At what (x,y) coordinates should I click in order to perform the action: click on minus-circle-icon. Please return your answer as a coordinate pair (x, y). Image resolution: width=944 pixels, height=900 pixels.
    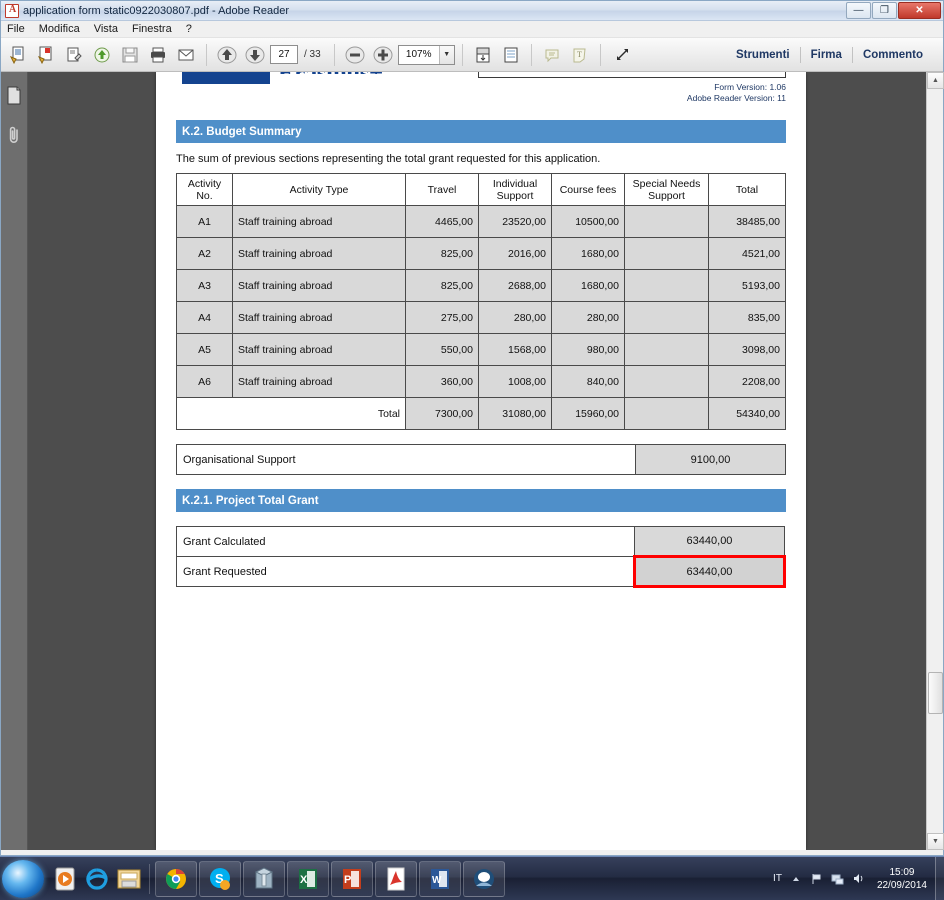
    Looking at the image, I should click on (355, 55).